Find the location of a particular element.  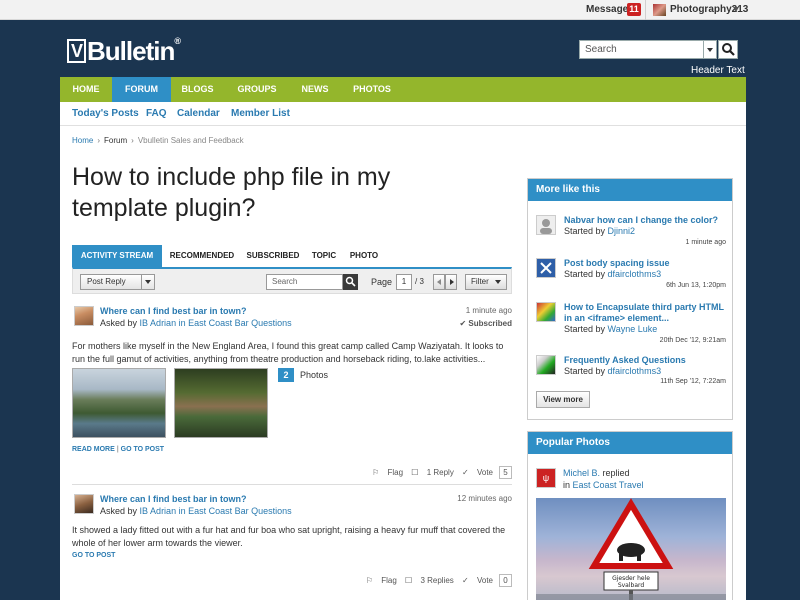

thread-starter: Started by Djinni2 is located at coordinates (599, 231).